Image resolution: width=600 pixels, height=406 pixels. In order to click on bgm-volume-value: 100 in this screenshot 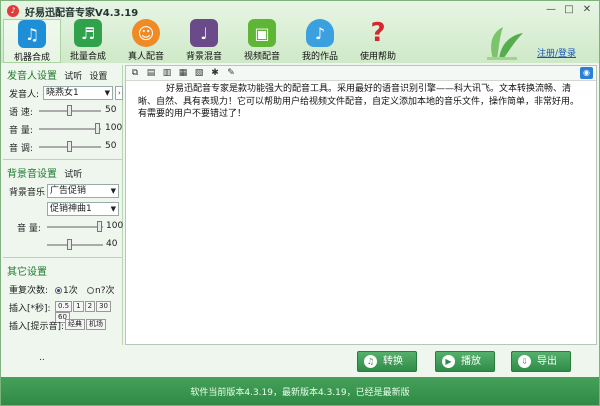, I will do `click(115, 226)`.